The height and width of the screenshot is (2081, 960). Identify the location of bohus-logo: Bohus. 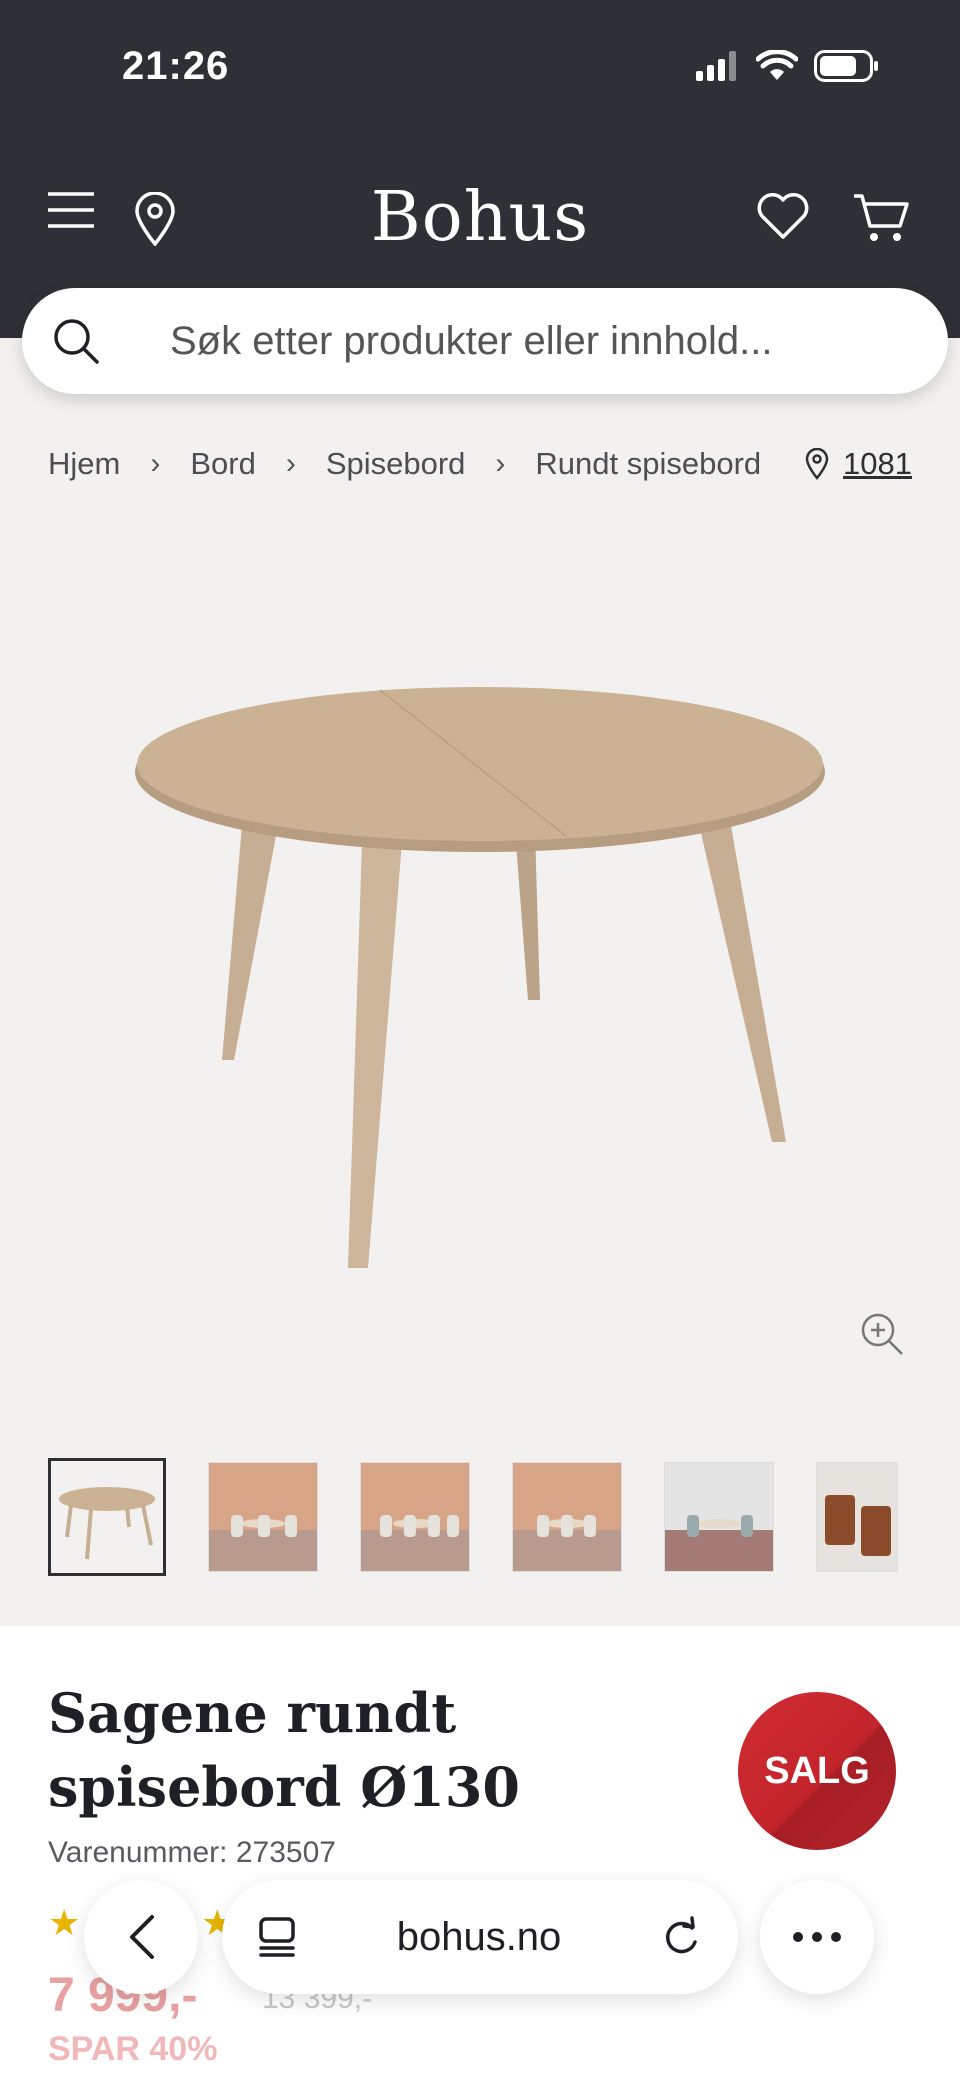
(480, 217).